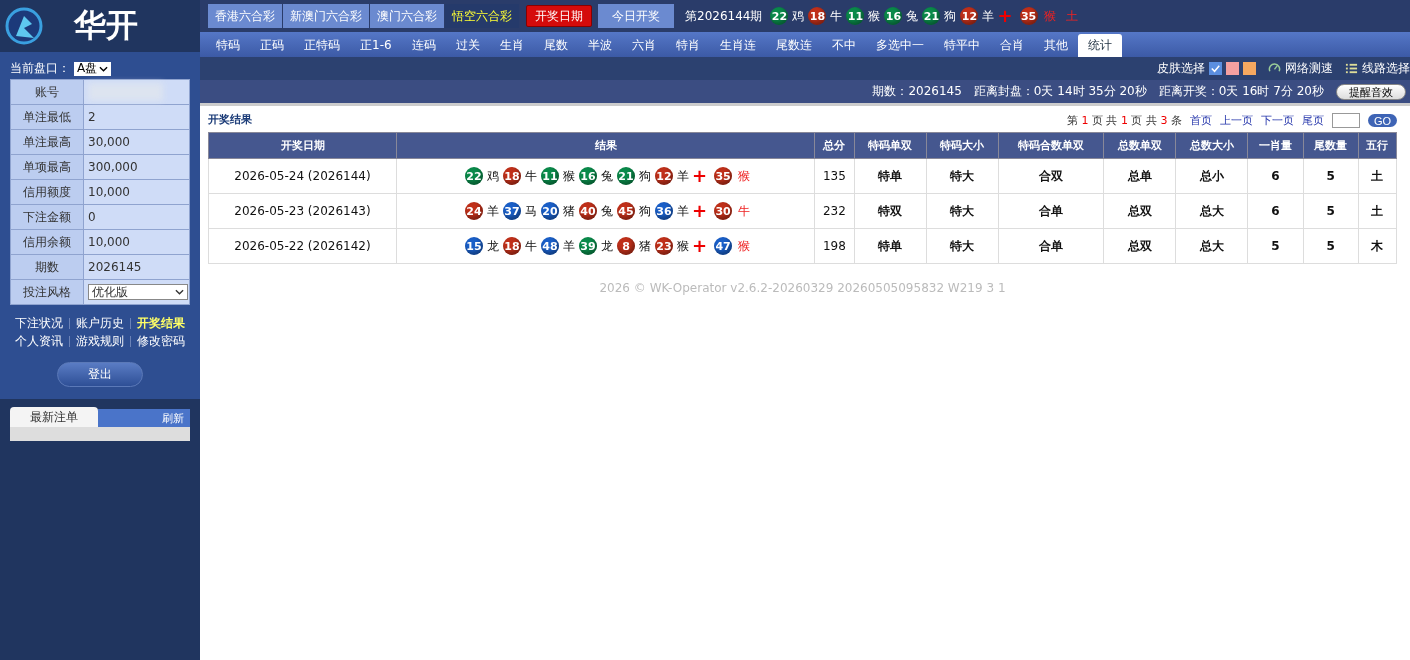 The height and width of the screenshot is (660, 1410). What do you see at coordinates (1351, 68) in the screenshot?
I see `list-icon` at bounding box center [1351, 68].